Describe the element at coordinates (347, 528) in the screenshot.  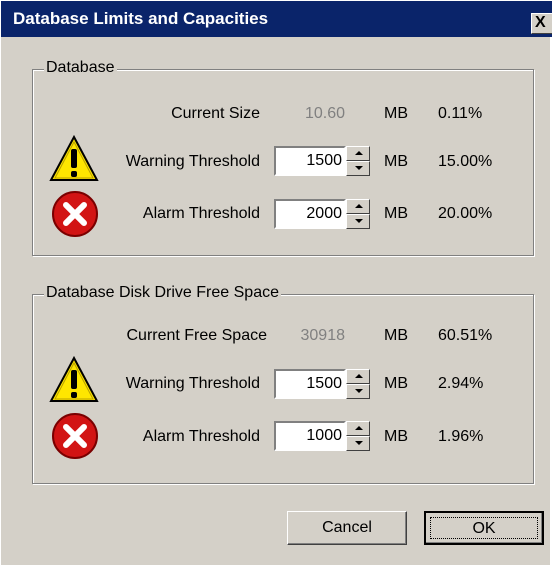
I see `cancel-button: Cancel` at that location.